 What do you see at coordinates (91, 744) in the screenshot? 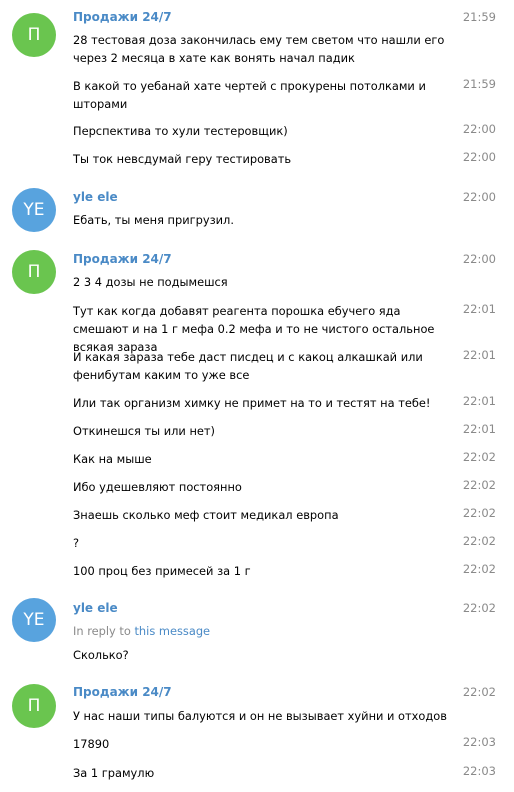
I see `message-text: 17890` at bounding box center [91, 744].